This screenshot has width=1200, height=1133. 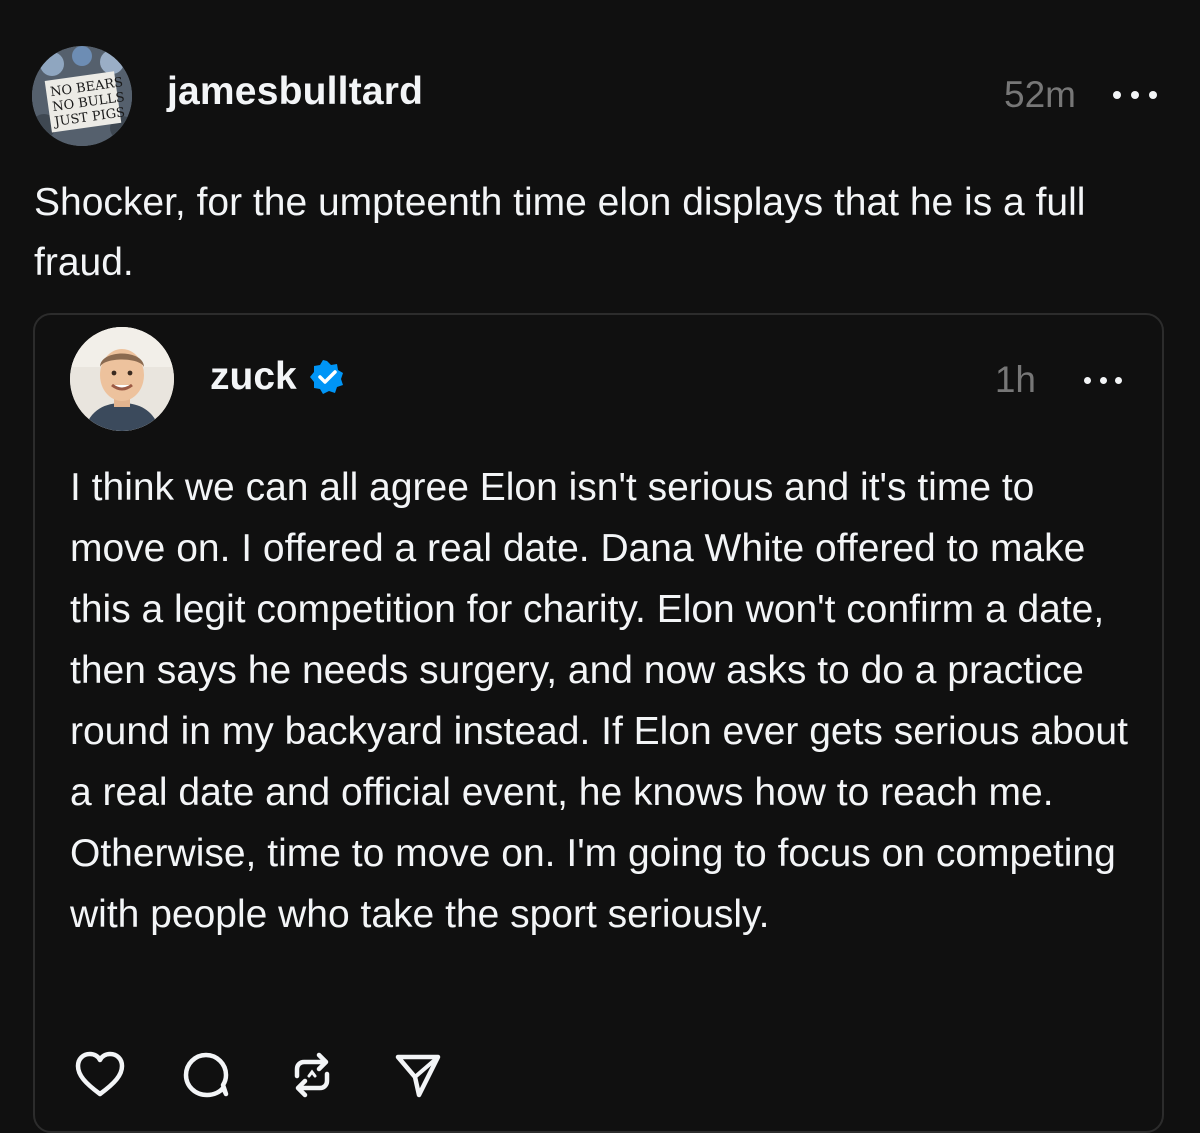 I want to click on quoted-author-avatar, so click(x=122, y=379).